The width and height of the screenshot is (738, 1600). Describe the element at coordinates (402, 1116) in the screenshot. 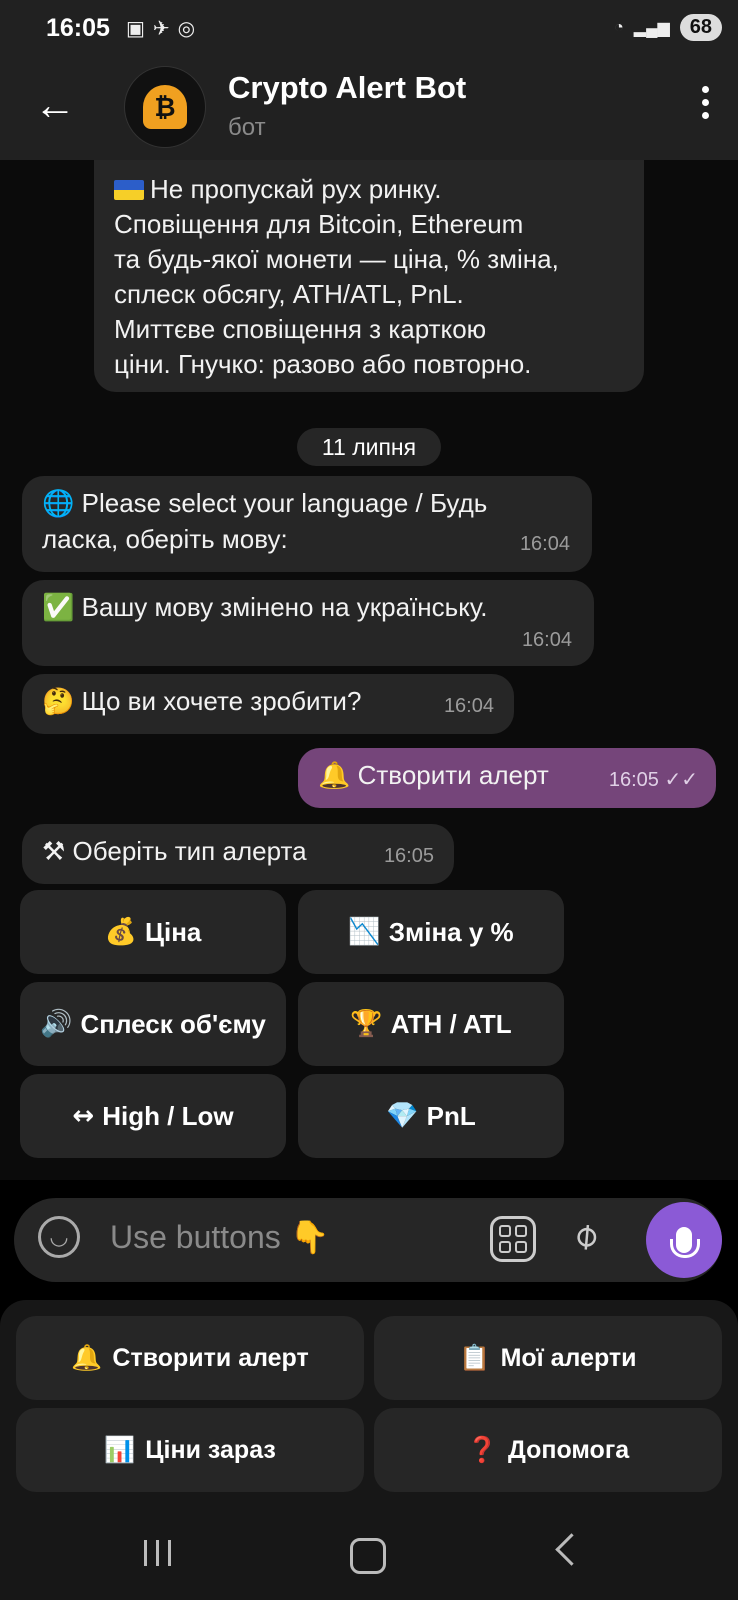

I see `gem-icon: 💎` at that location.